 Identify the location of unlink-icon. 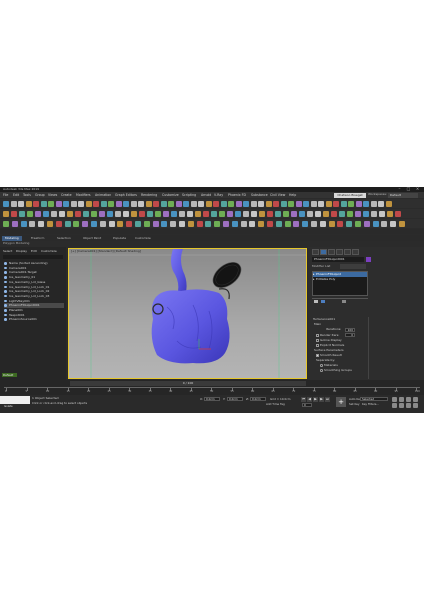
(253, 203).